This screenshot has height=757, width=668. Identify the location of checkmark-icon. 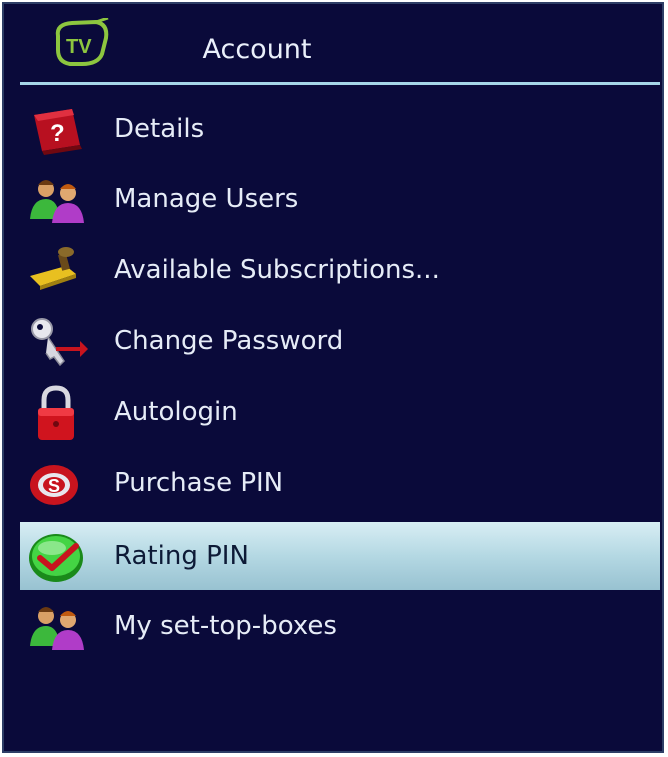
(56, 558).